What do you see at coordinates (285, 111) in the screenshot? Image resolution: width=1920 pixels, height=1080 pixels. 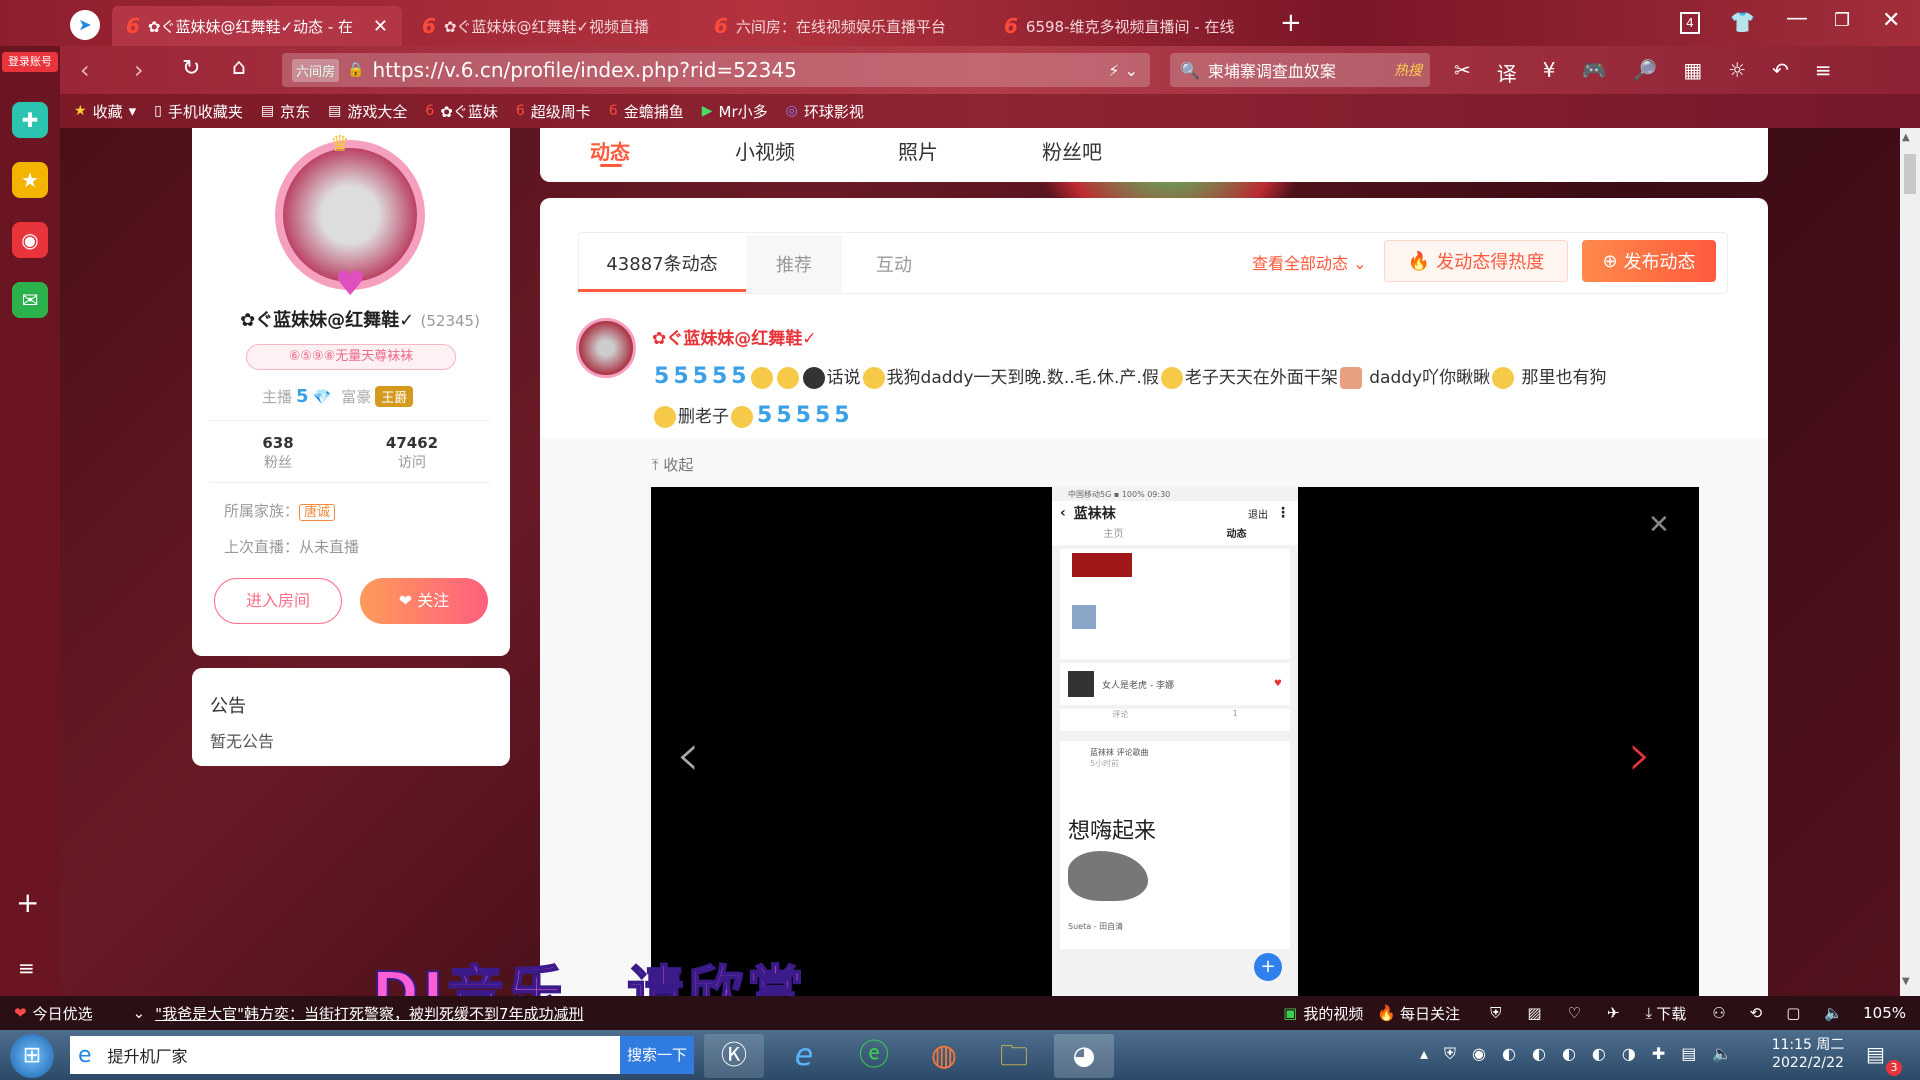 I see `bookmark-jd: ▤ 京东` at bounding box center [285, 111].